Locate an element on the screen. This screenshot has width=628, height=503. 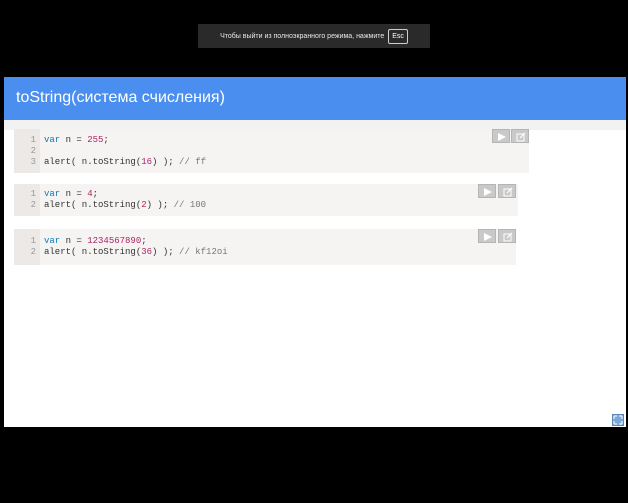
code-text: alert( n.toString(16) ); // ff is located at coordinates (125, 162).